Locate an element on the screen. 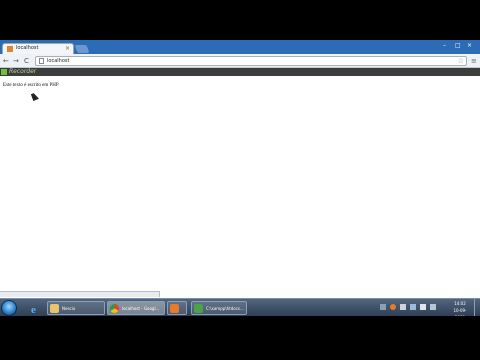 This screenshot has height=360, width=480. tray-battery-icon is located at coordinates (413, 307).